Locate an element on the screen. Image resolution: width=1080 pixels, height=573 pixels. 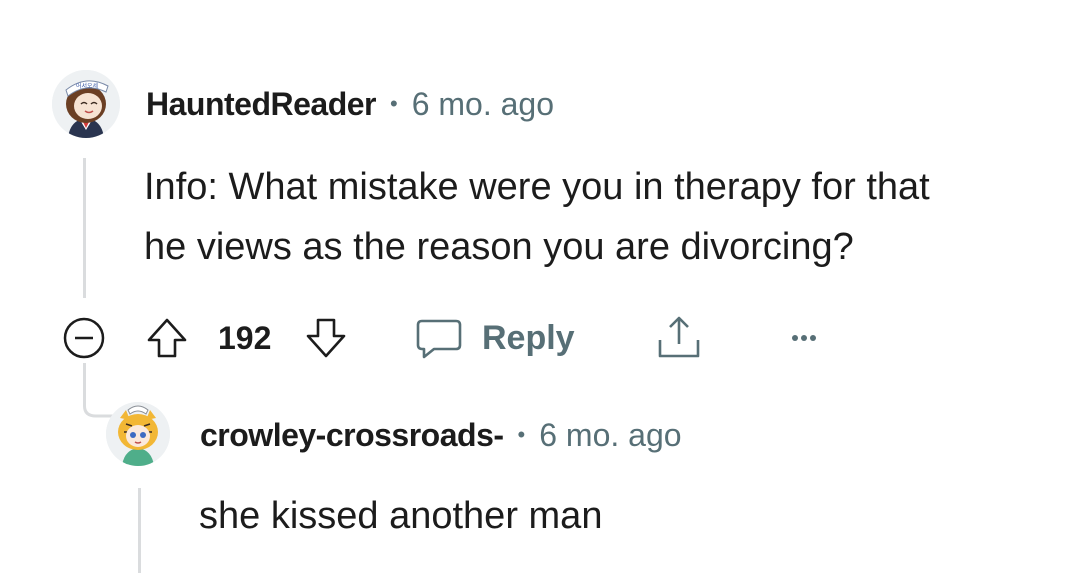
downvote-button is located at coordinates (326, 338).